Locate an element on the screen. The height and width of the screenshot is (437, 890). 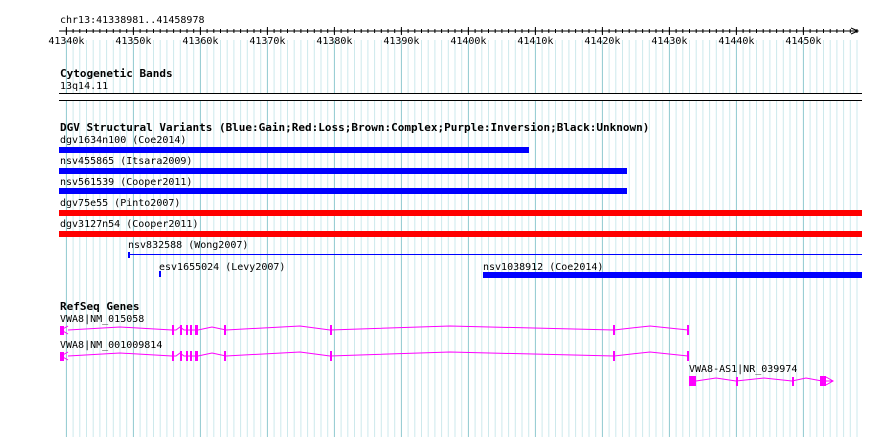
ruler-tick-label: 41440k is located at coordinates (736, 41).